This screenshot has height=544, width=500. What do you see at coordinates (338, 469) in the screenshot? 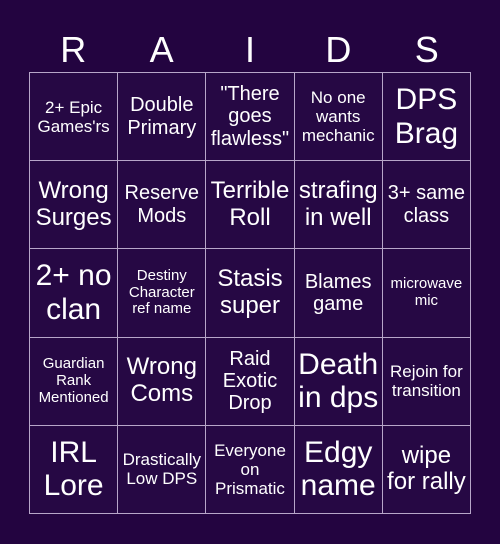
I see `bingo-cell: Edgy name` at bounding box center [338, 469].